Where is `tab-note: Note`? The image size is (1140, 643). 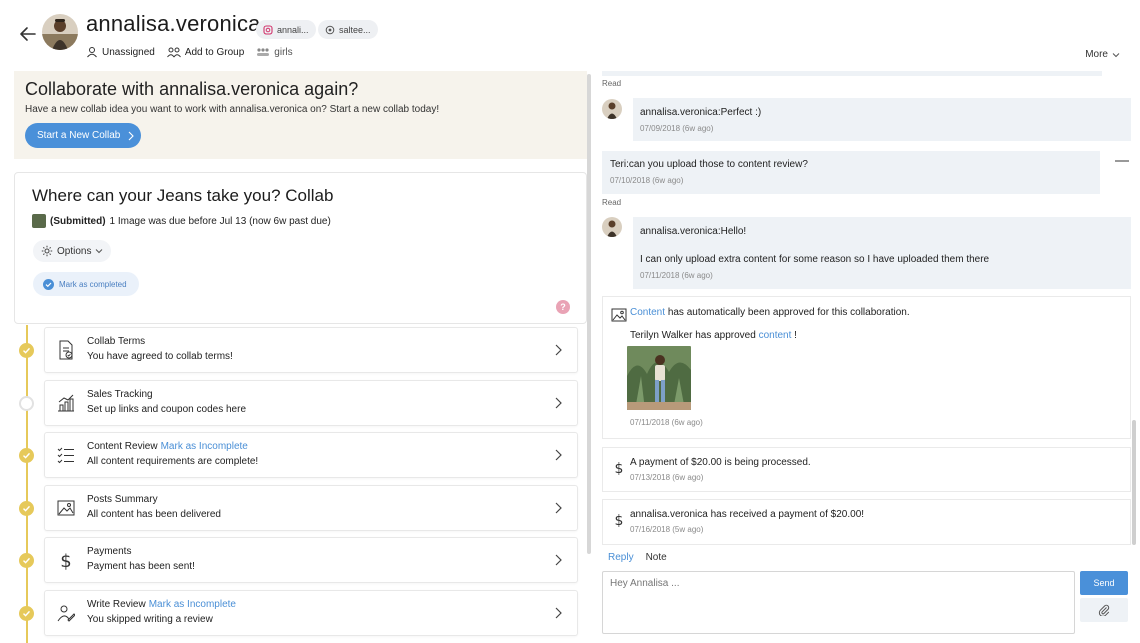 tab-note: Note is located at coordinates (656, 557).